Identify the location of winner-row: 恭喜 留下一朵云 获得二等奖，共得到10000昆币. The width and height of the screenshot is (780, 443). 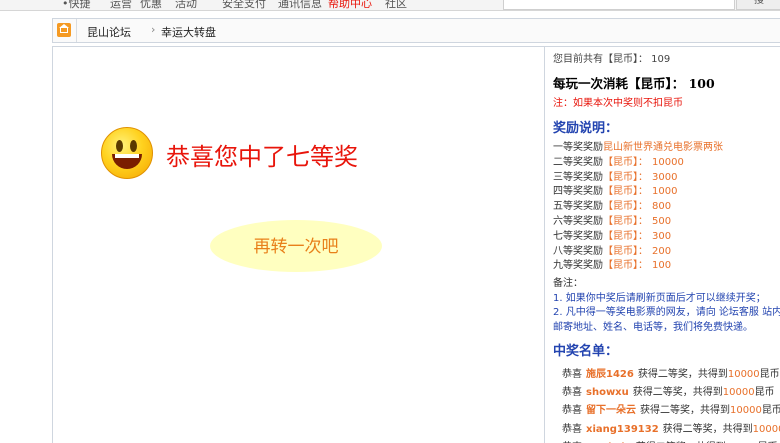
(671, 408).